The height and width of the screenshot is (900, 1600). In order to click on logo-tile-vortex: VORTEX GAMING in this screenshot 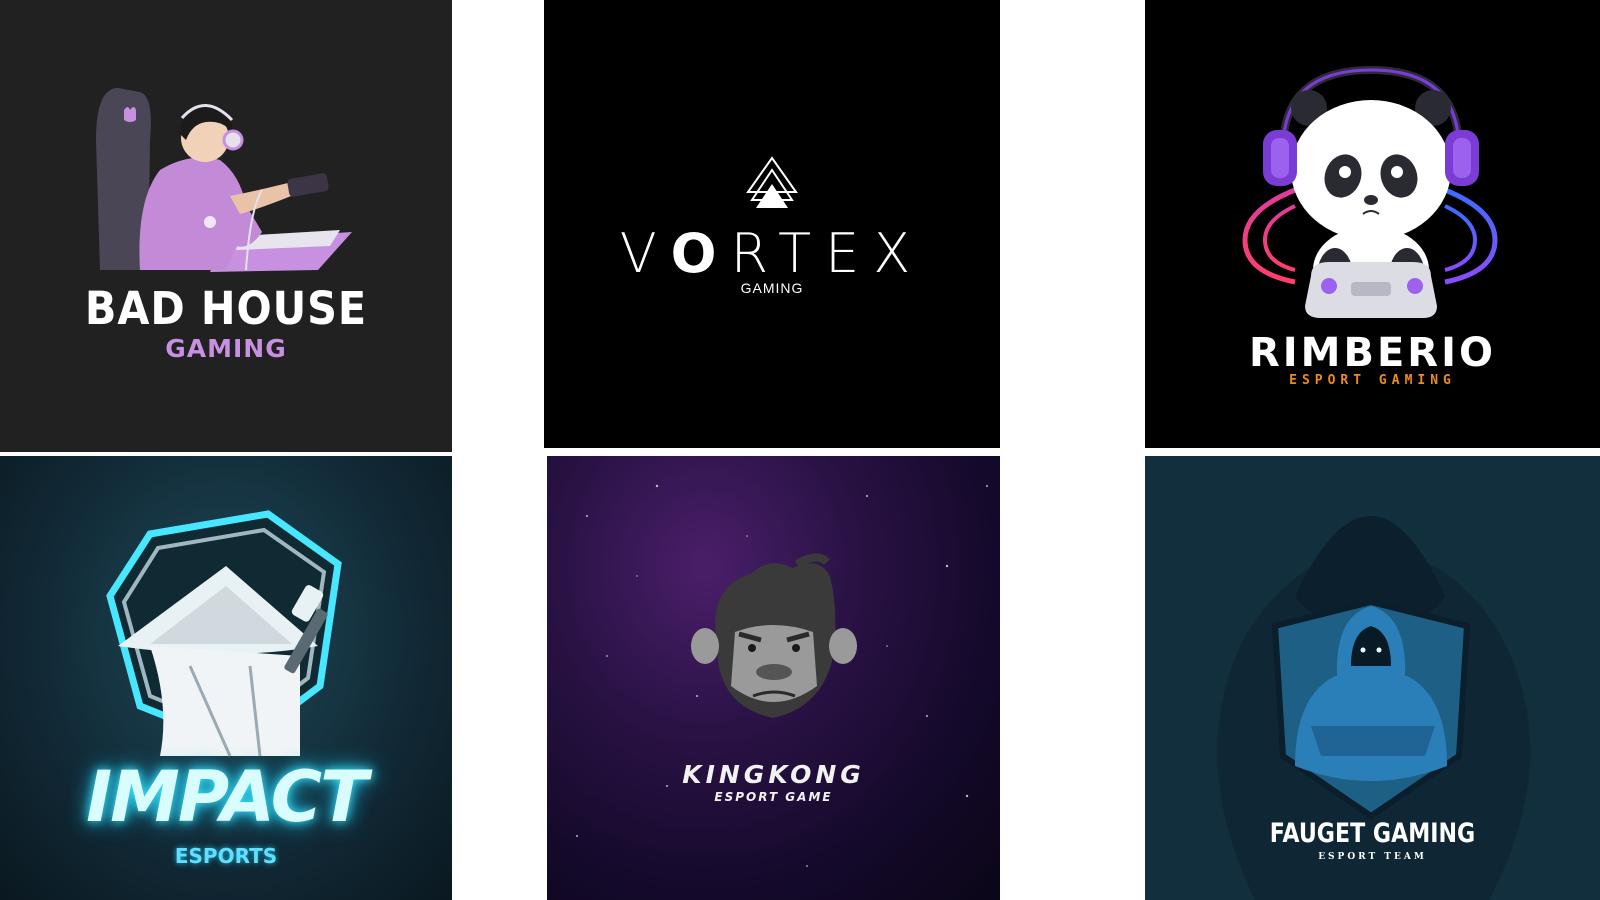, I will do `click(772, 224)`.